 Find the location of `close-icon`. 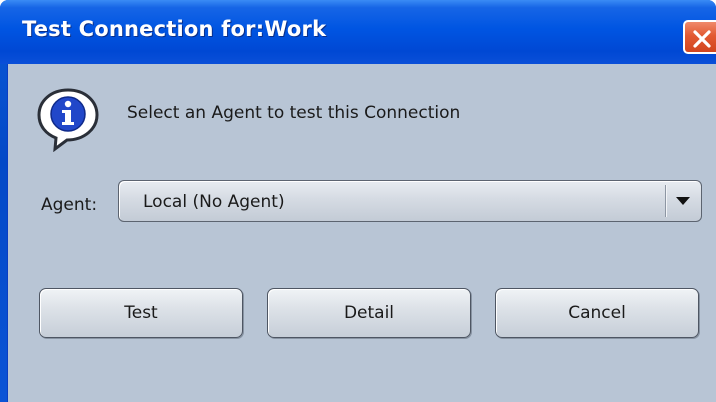

close-icon is located at coordinates (702, 39).